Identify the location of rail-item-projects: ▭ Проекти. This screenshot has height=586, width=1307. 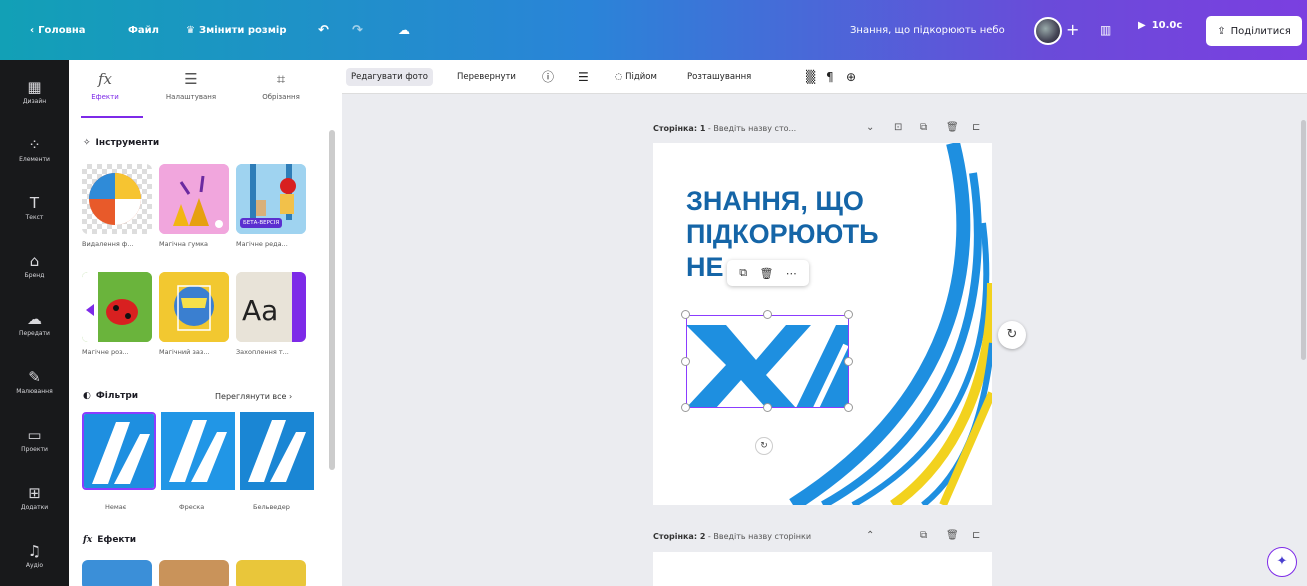
(34, 440).